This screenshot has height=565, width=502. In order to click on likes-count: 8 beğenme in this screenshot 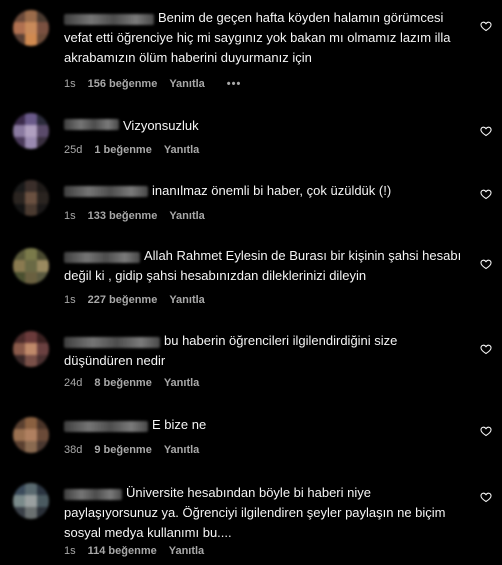, I will do `click(122, 383)`.